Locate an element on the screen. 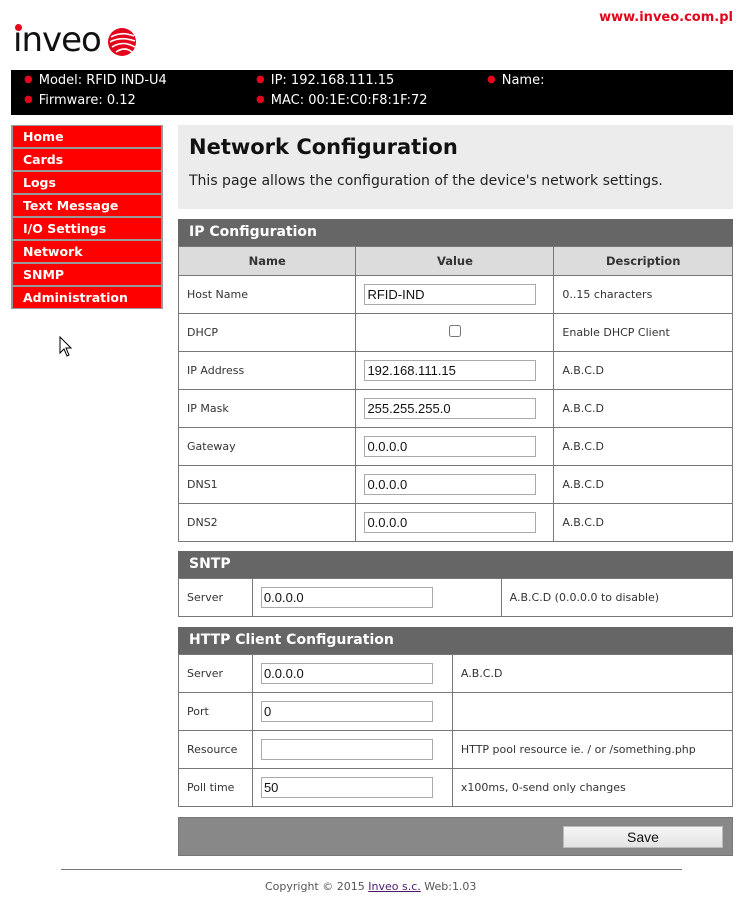 The height and width of the screenshot is (905, 745). sntp-server-input is located at coordinates (346, 597).